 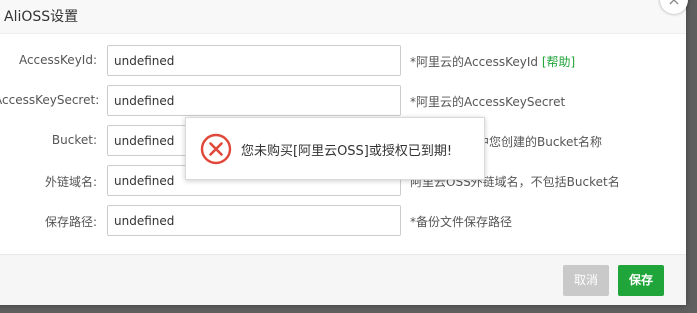 I want to click on save-path-input, so click(x=254, y=220).